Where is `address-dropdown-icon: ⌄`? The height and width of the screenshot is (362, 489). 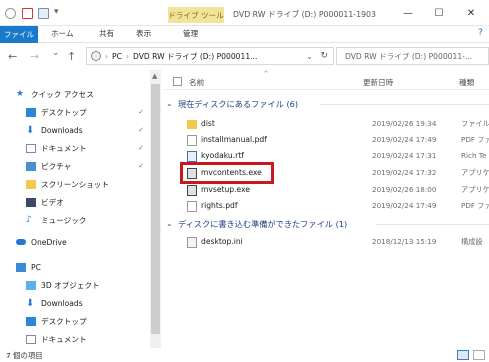 address-dropdown-icon: ⌄ is located at coordinates (309, 56).